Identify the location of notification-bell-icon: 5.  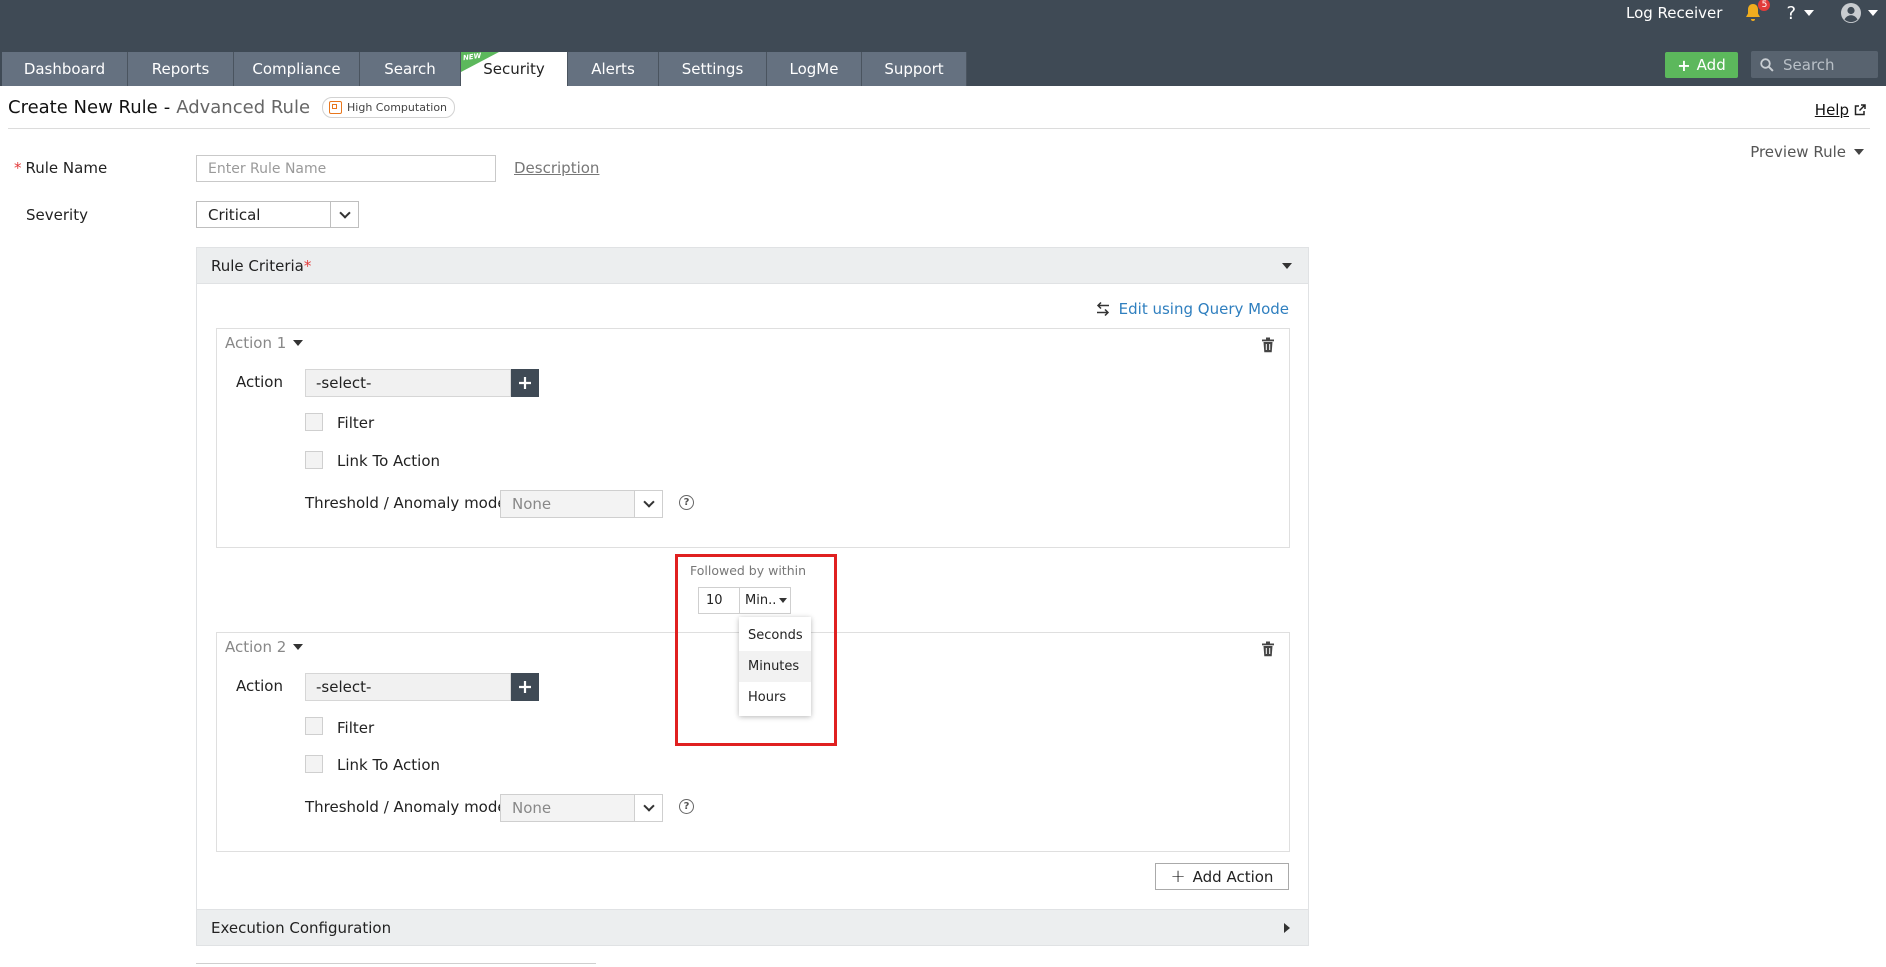
(1757, 11).